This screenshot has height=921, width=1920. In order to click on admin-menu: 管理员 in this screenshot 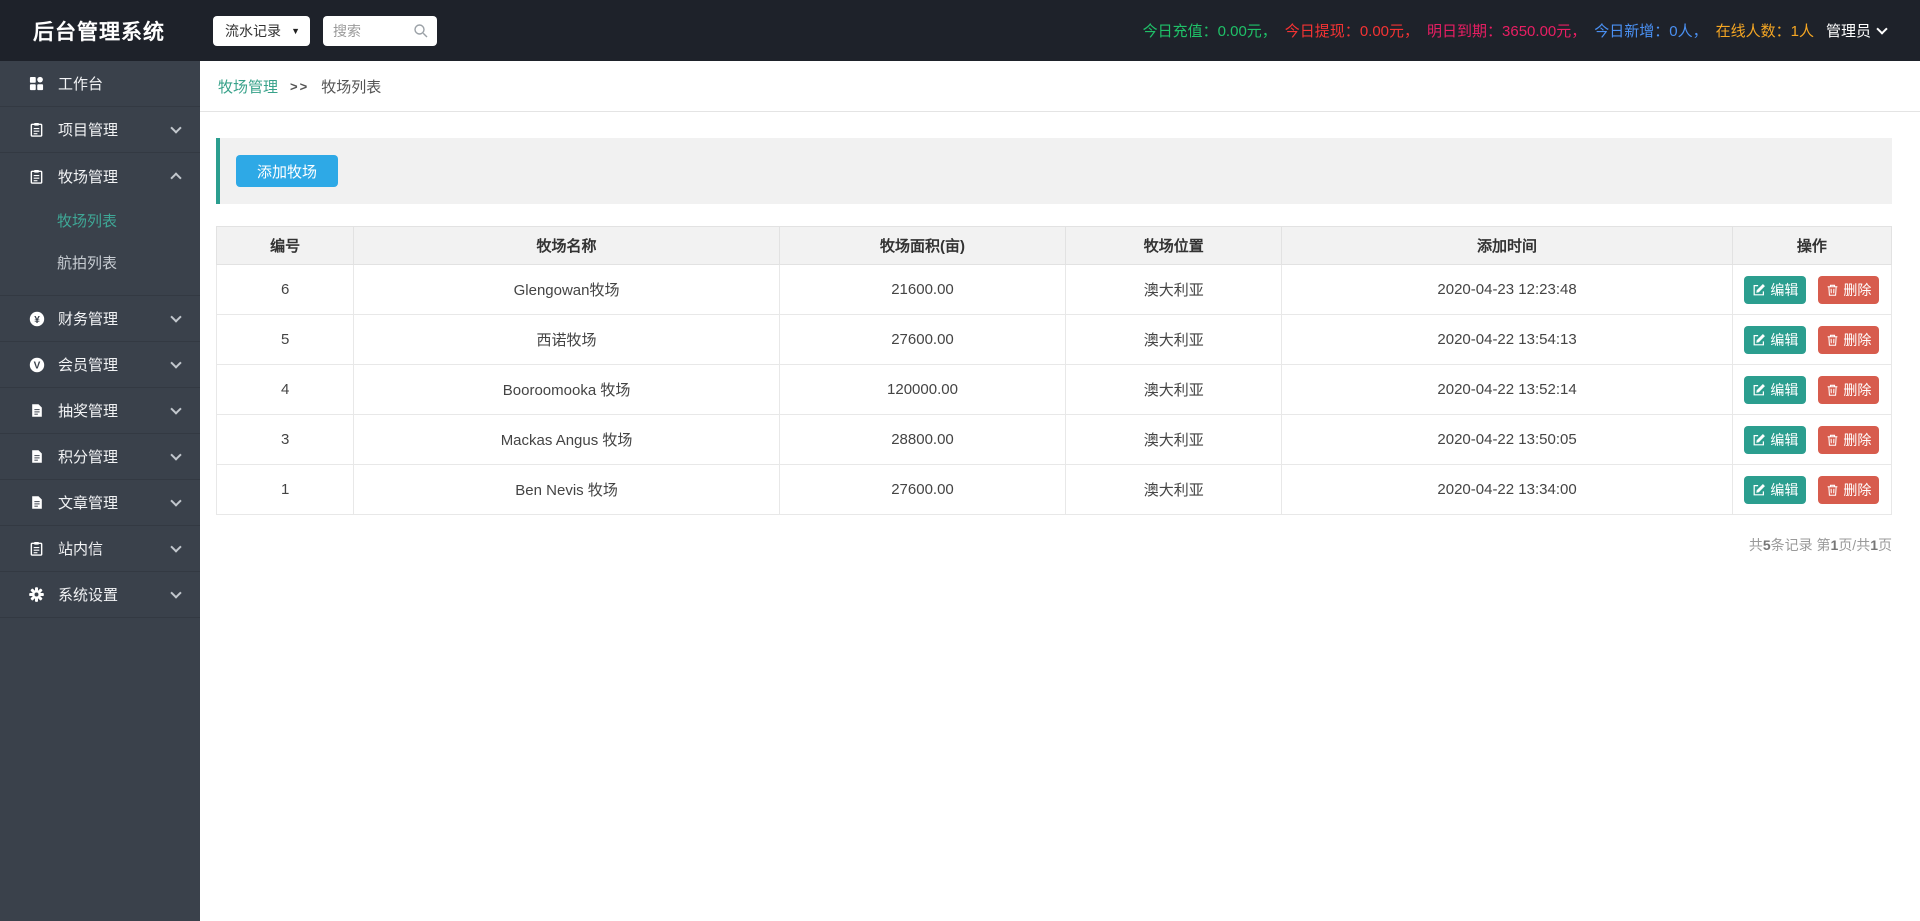, I will do `click(1856, 30)`.